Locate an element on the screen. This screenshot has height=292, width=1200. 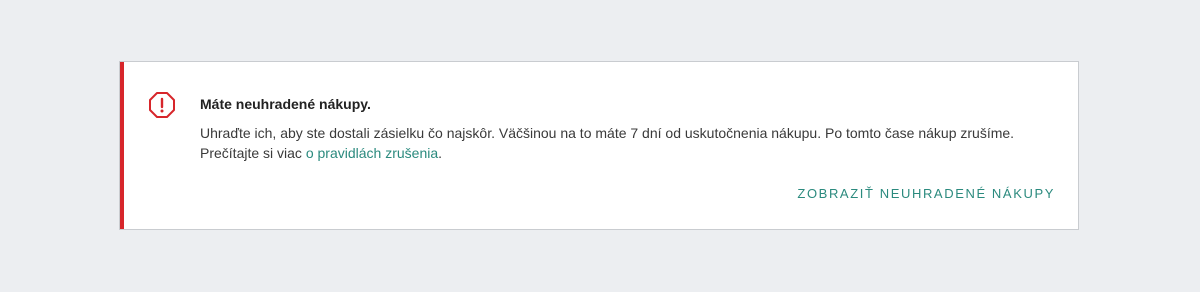
alert-accent-bar is located at coordinates (122, 145).